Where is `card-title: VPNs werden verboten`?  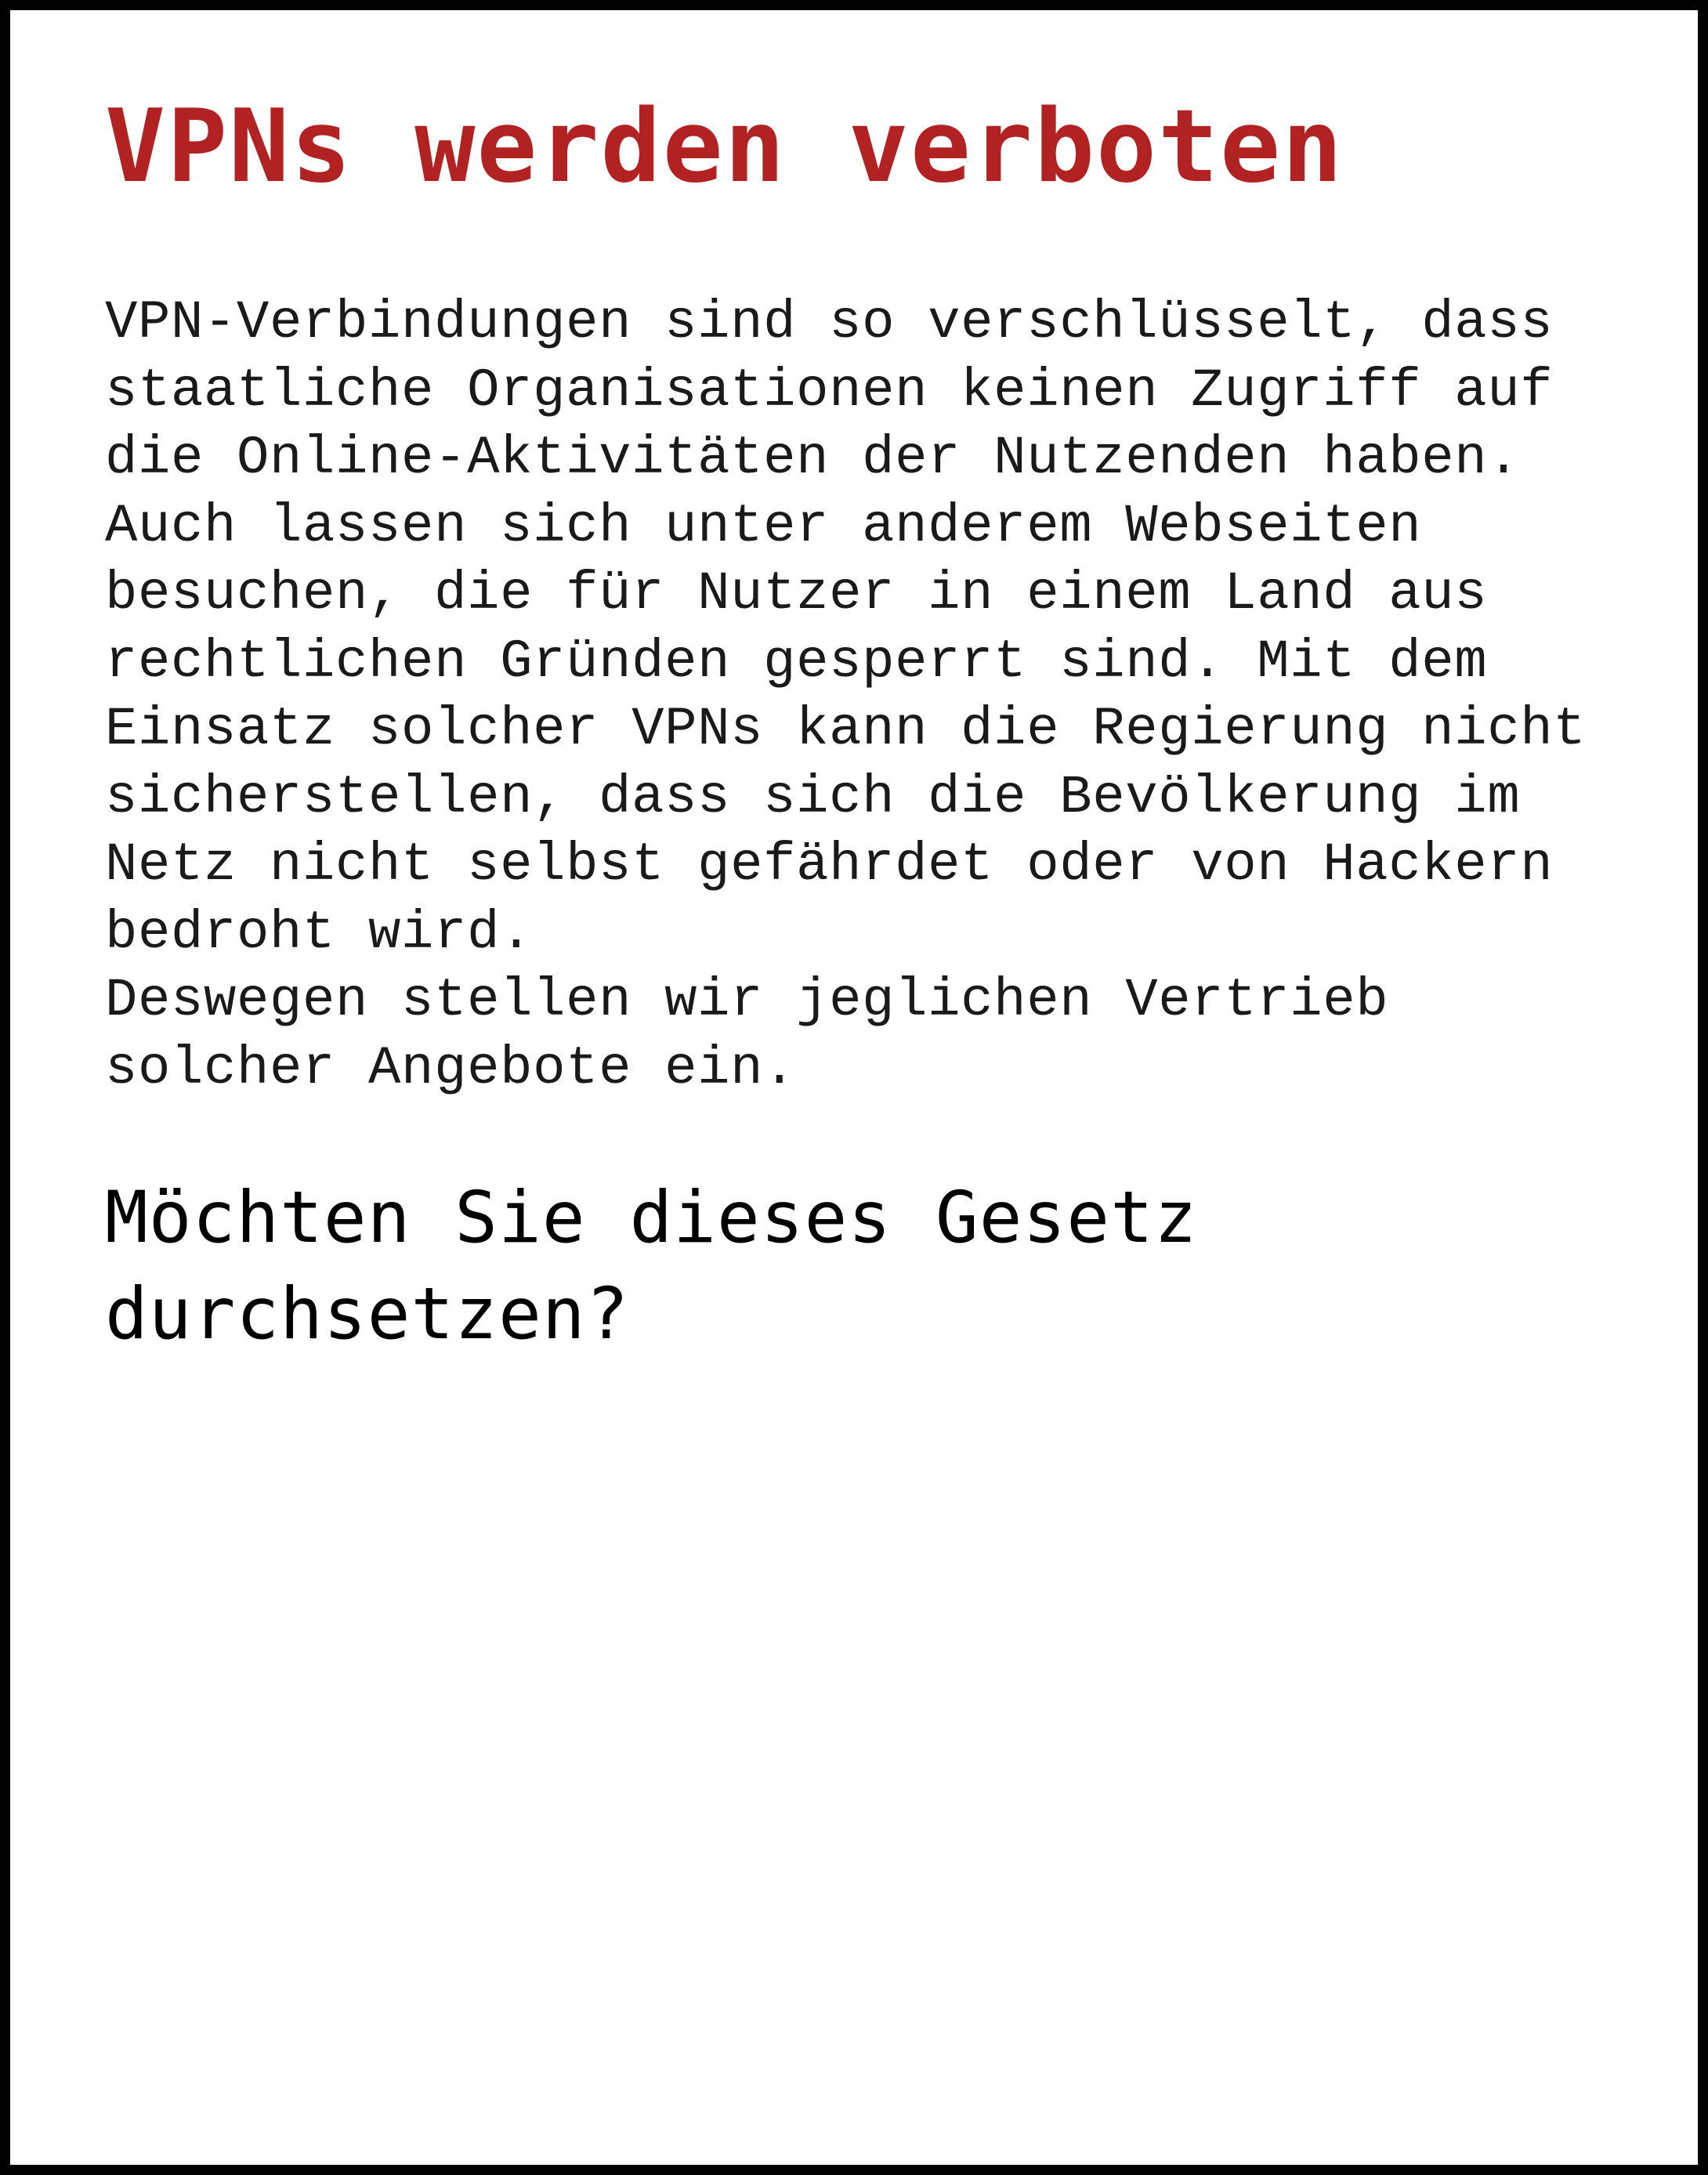
card-title: VPNs werden verboten is located at coordinates (725, 147).